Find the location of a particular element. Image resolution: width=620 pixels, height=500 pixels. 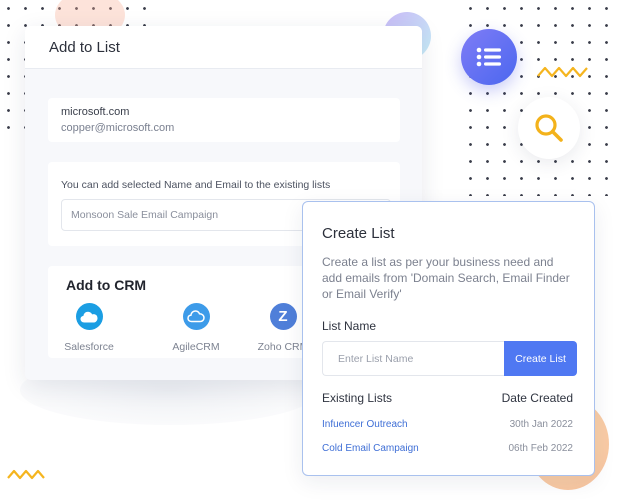

search-icon-badge is located at coordinates (549, 128).